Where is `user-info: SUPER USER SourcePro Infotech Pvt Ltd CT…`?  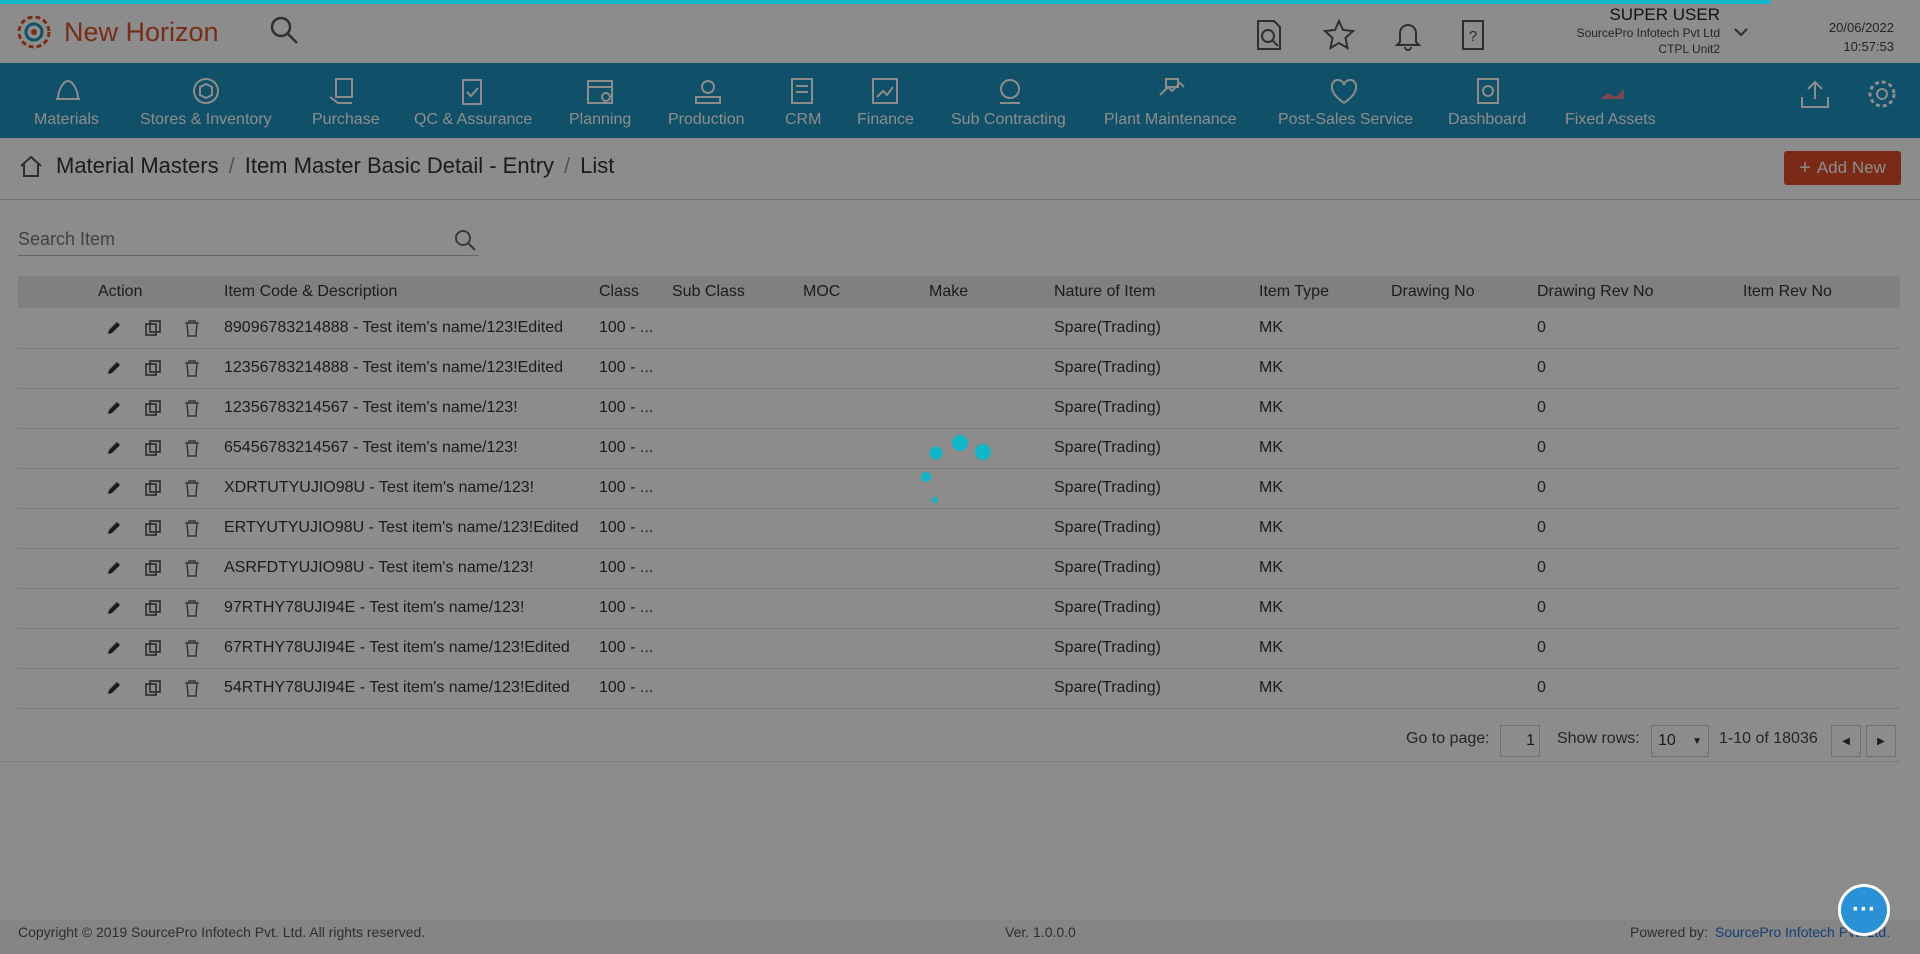
user-info: SUPER USER SourcePro Infotech Pvt Ltd CT… is located at coordinates (1630, 31).